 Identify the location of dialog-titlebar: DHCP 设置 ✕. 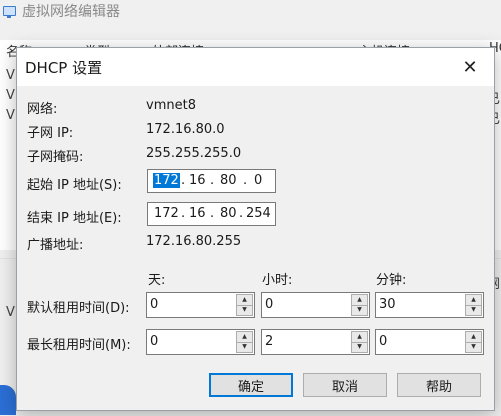
(255, 67).